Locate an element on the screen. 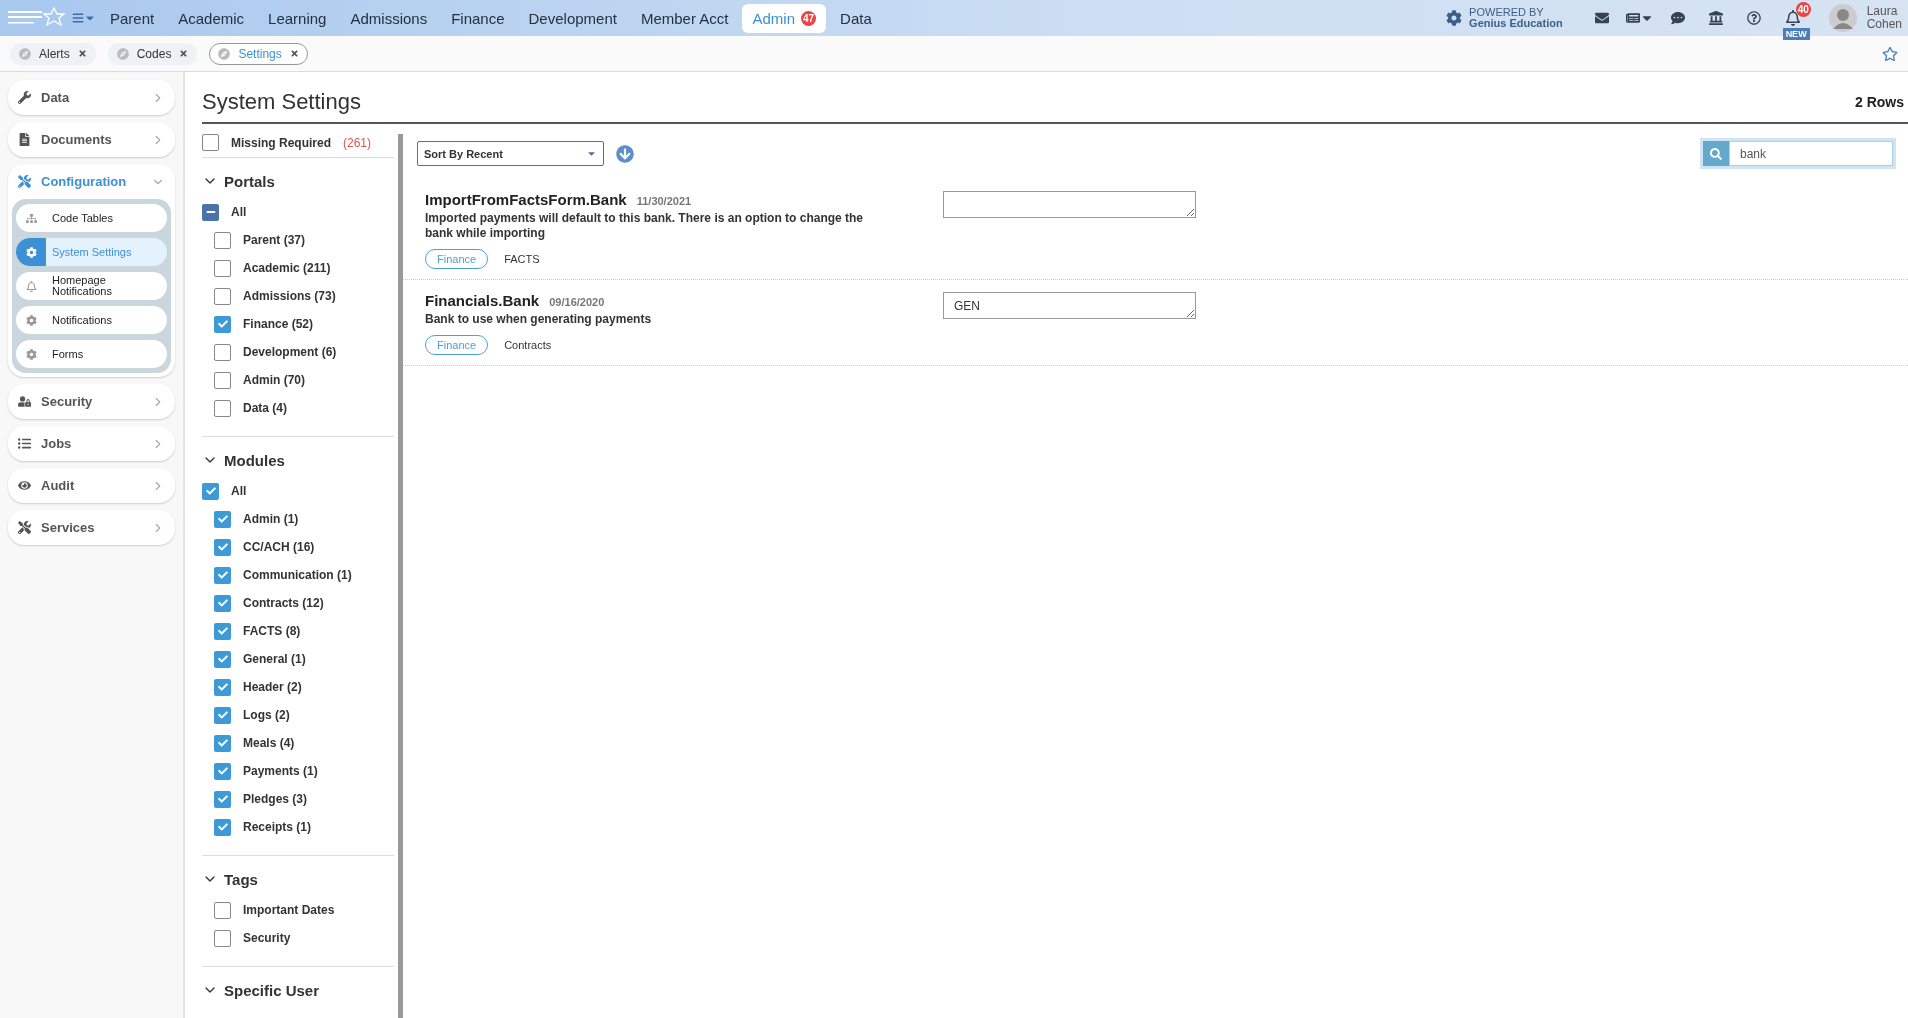  submenu-item: Notifications is located at coordinates (91, 320).